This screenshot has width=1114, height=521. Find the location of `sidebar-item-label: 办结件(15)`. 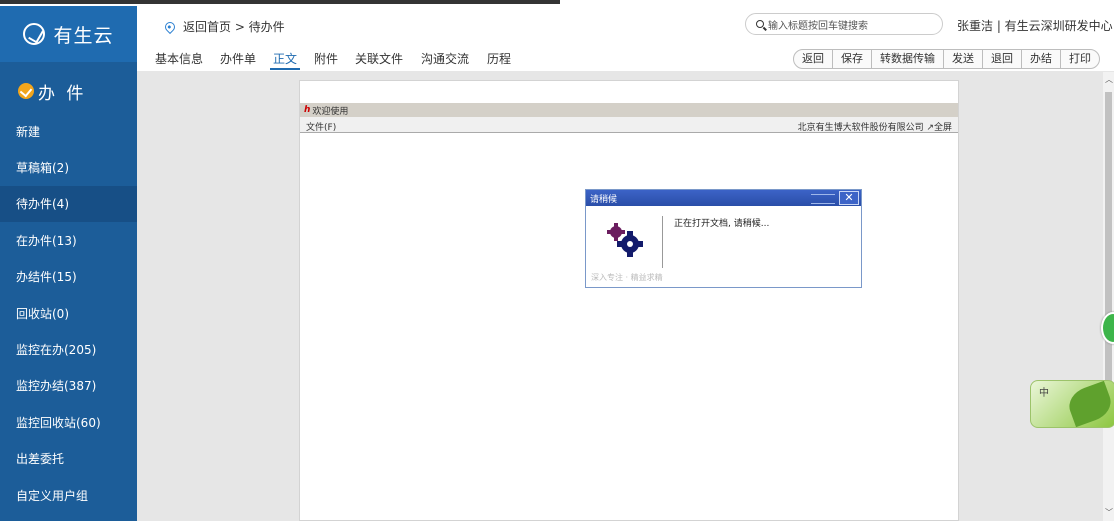

sidebar-item-label: 办结件(15) is located at coordinates (46, 277).